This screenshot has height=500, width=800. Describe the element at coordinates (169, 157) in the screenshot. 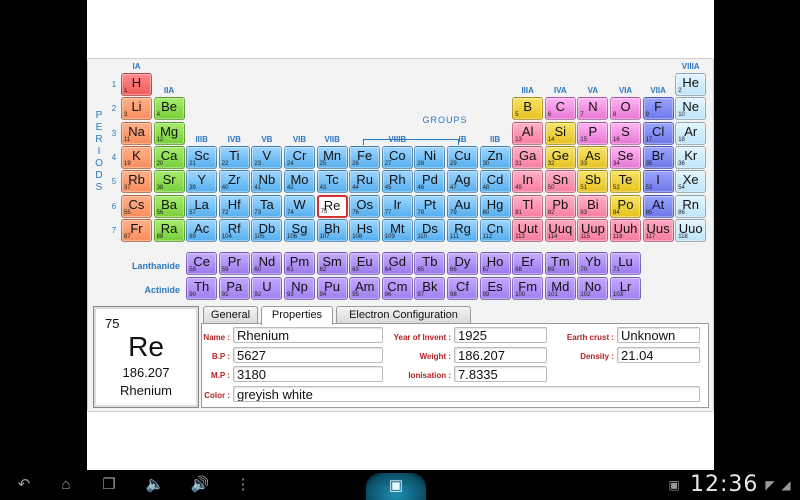

I see `element-ca: Ca 20` at that location.